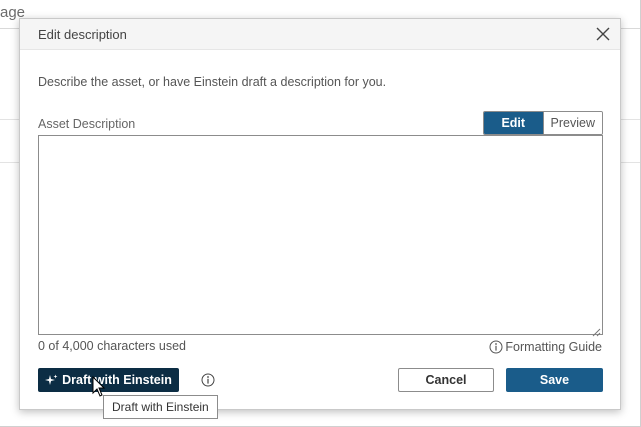 This screenshot has width=641, height=427. I want to click on mouse-pointer-icon, so click(99, 386).